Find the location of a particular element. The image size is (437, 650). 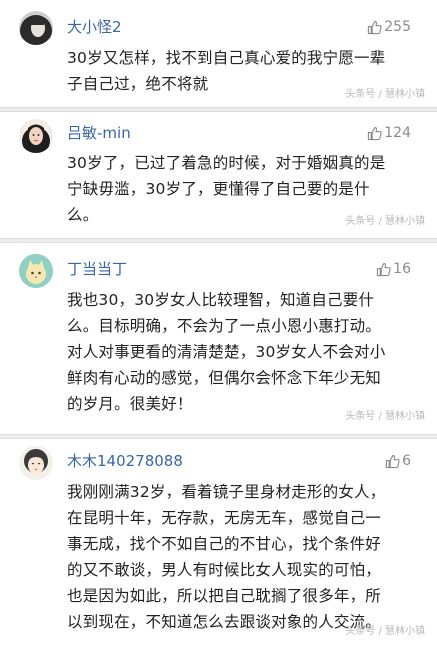

comment-line: 的又不敢谈，男人有时候比女人现实的可怕， is located at coordinates (224, 570).